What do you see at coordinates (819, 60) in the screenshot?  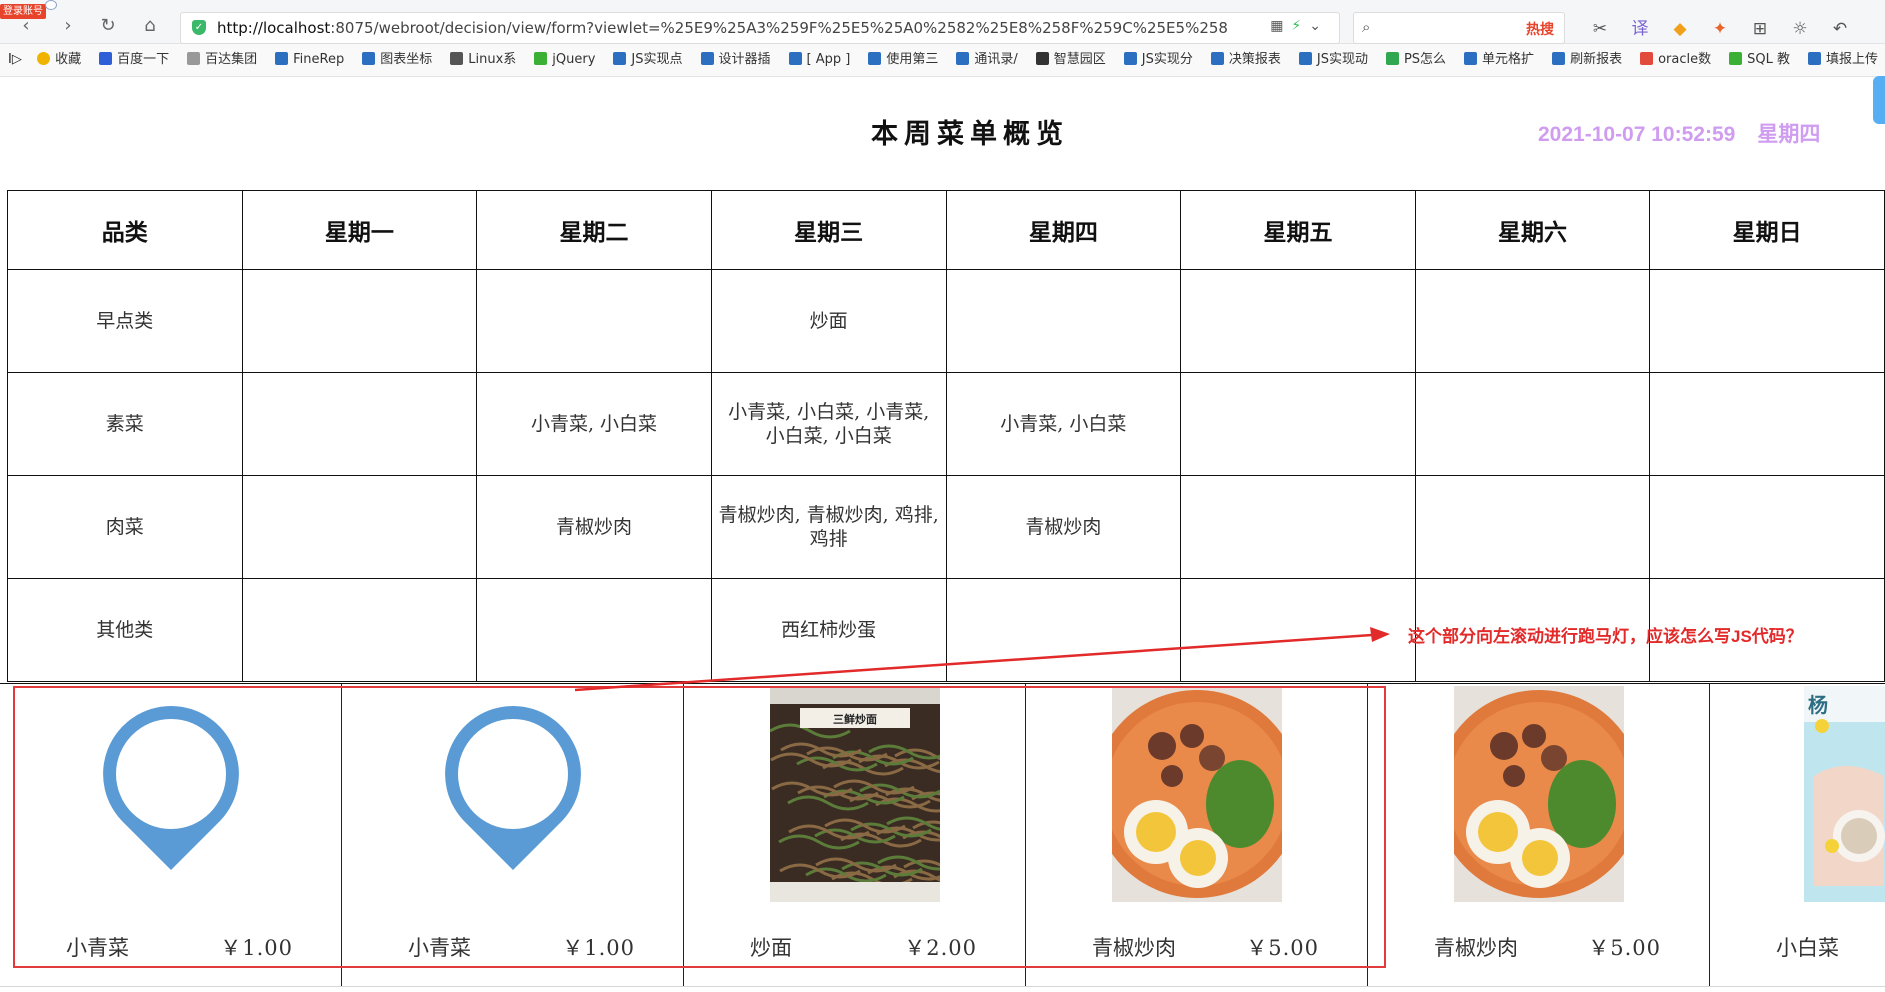 I see `bookmark-item: [ App ]` at bounding box center [819, 60].